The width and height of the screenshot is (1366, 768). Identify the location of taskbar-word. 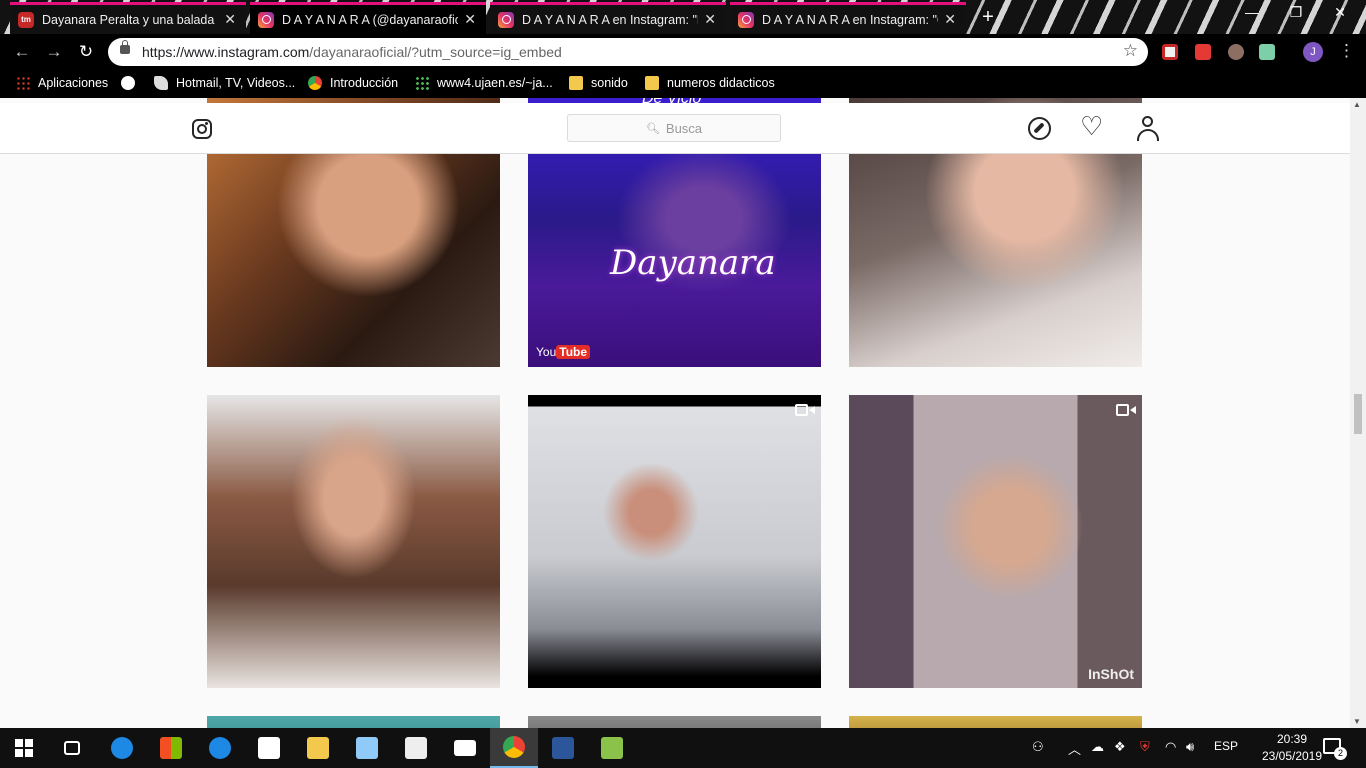
(563, 748).